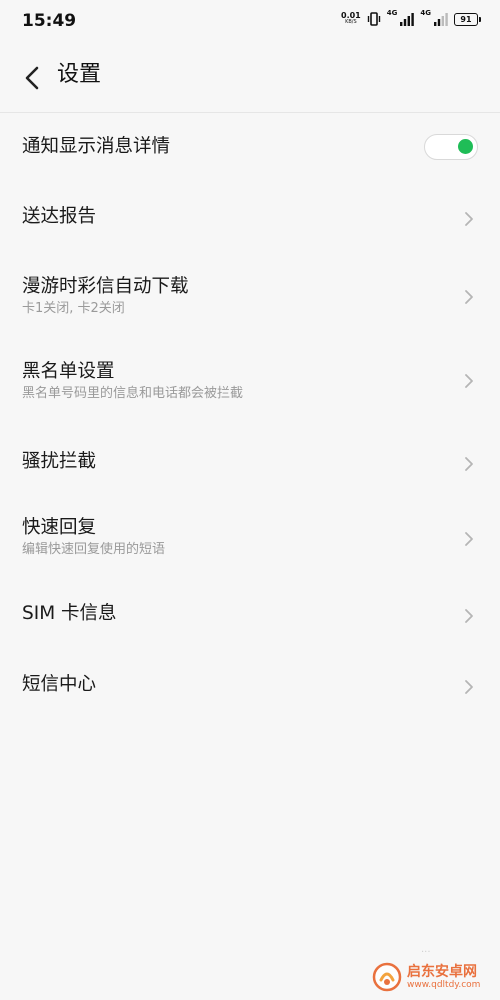 The height and width of the screenshot is (1000, 500). I want to click on setting-subtitle: 黑名单号码里的信息和电话都会被拦截, so click(133, 393).